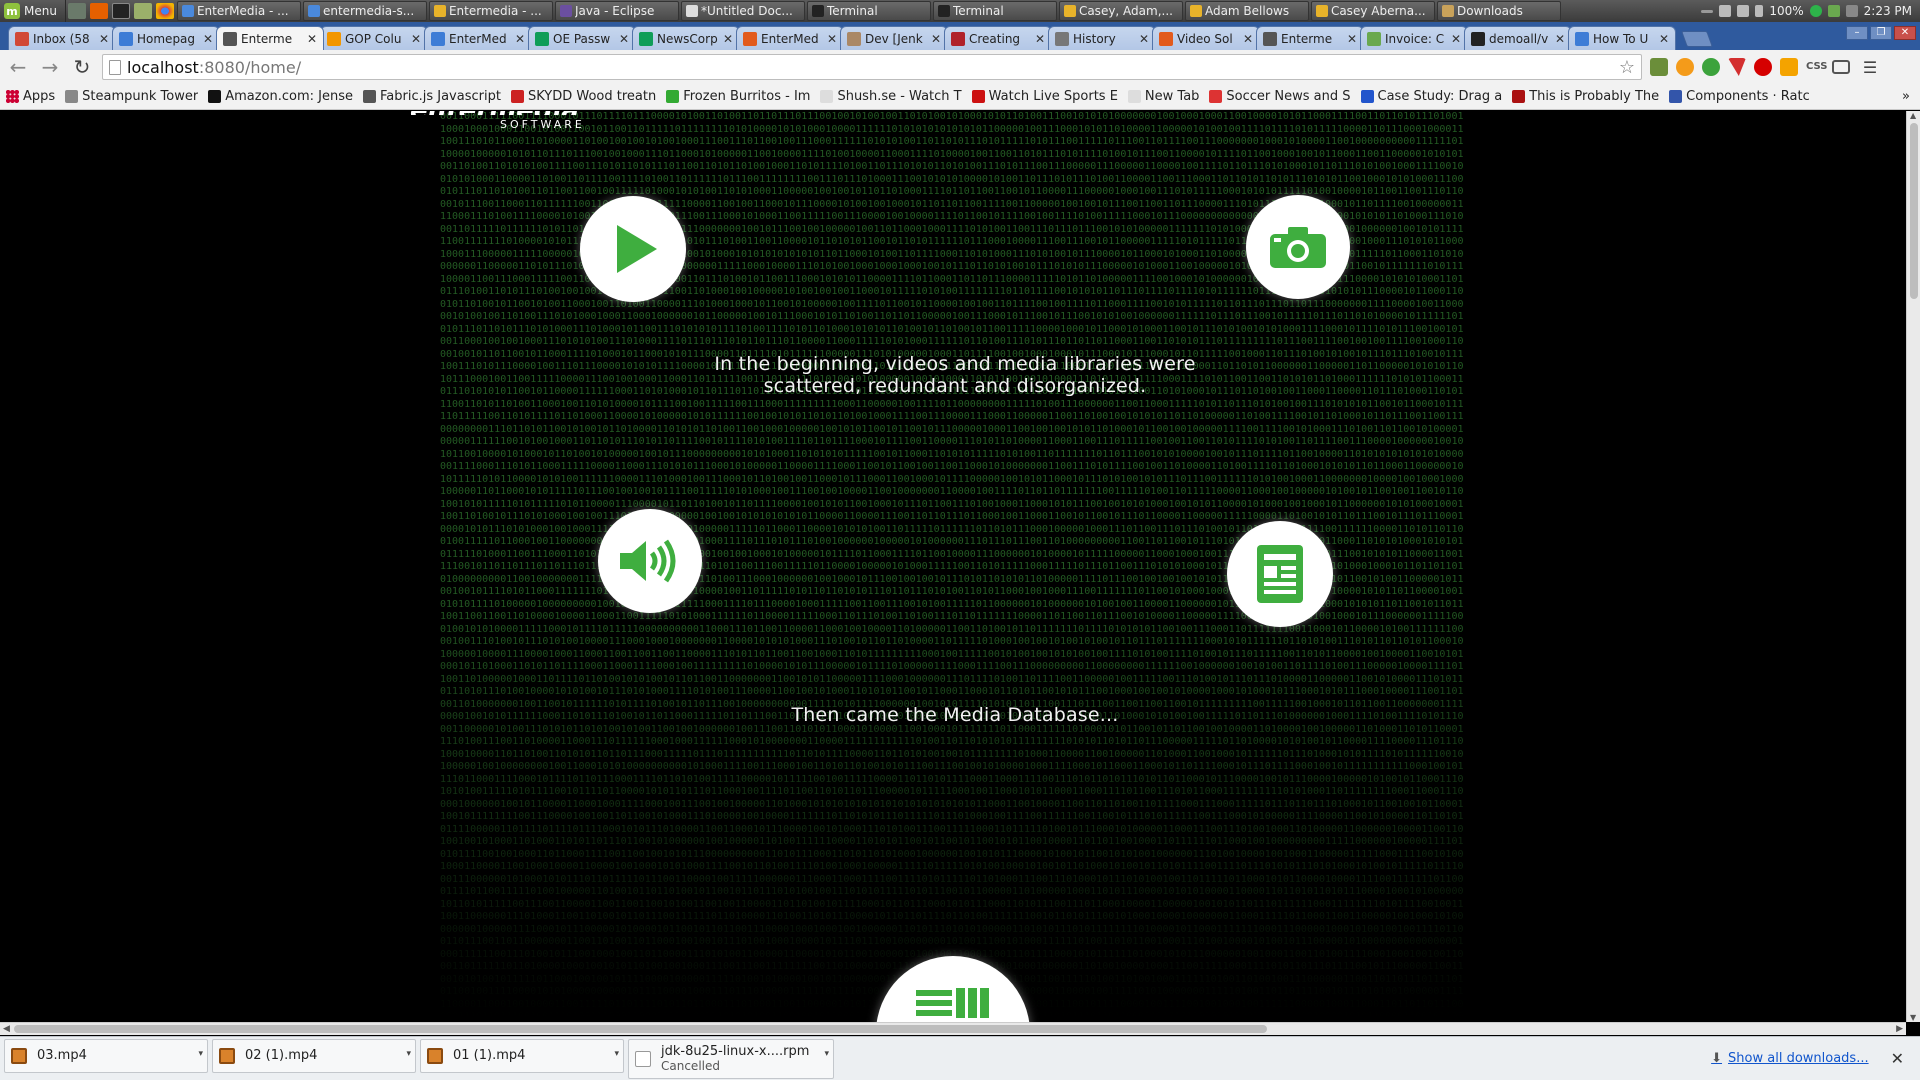 The width and height of the screenshot is (1920, 1080). What do you see at coordinates (1707, 11) in the screenshot?
I see `minimize-tray-icon` at bounding box center [1707, 11].